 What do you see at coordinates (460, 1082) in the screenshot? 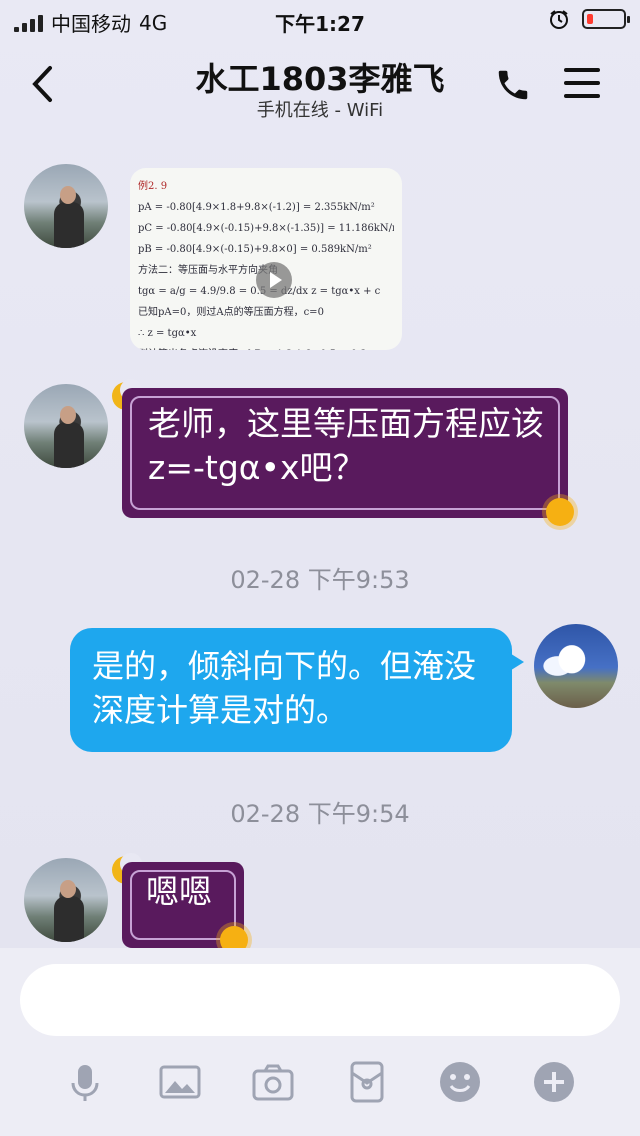
I see `emoji-icon` at bounding box center [460, 1082].